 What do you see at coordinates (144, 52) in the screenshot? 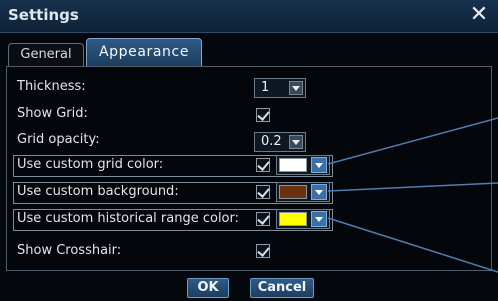
I see `tab-appearance: Appearance` at bounding box center [144, 52].